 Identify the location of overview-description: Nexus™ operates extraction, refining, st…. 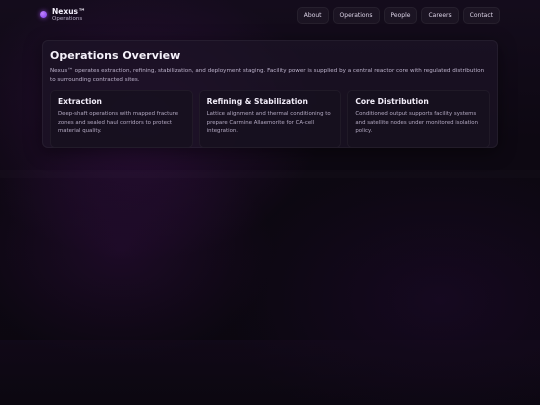
(267, 75).